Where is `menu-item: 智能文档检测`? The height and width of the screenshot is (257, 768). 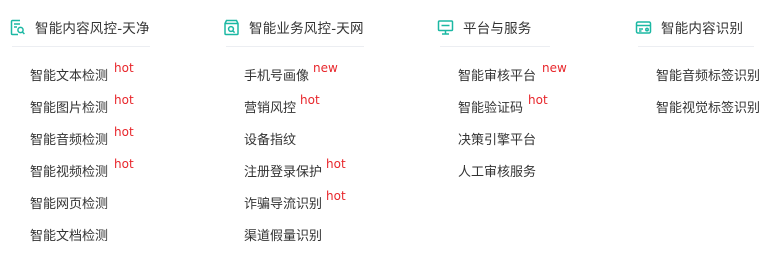 menu-item: 智能文档检测 is located at coordinates (69, 237).